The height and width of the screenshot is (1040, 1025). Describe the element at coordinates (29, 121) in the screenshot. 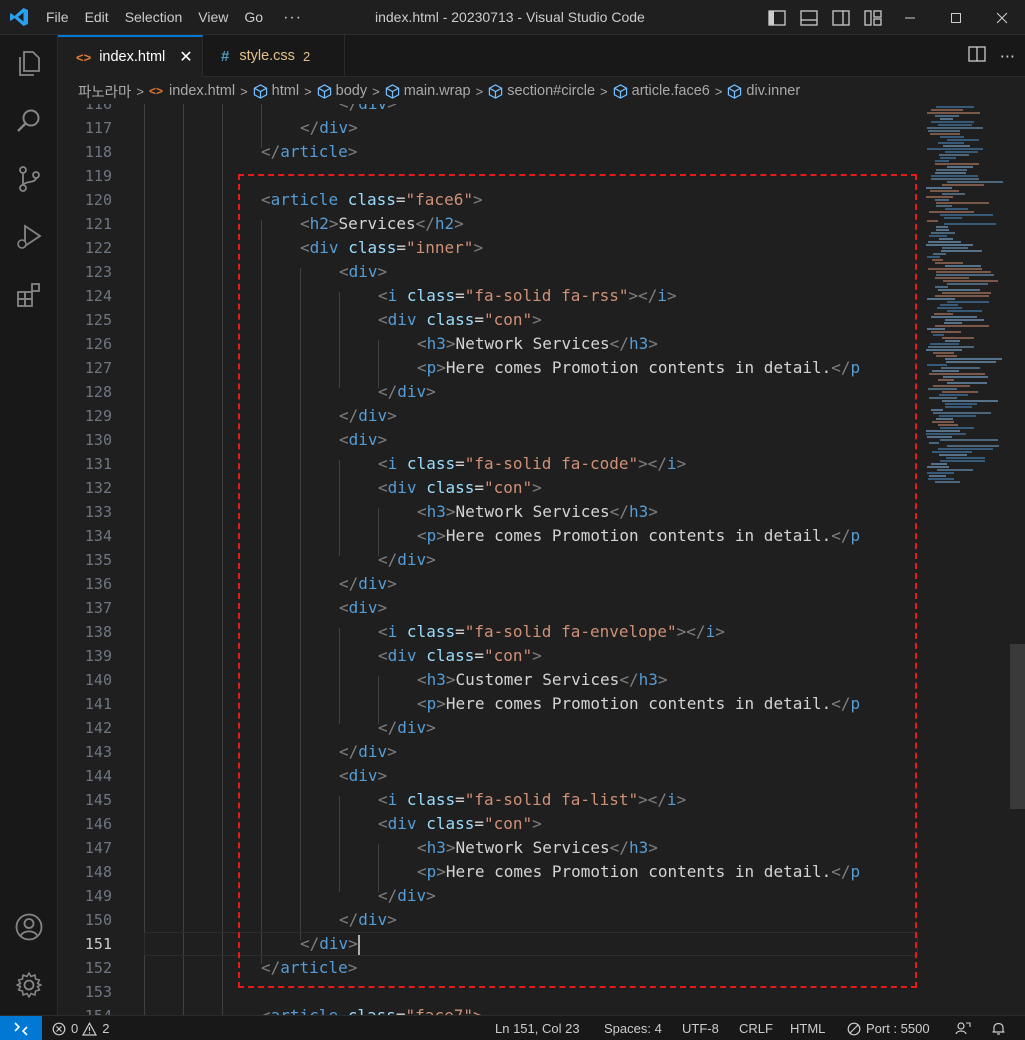

I see `search-icon` at that location.